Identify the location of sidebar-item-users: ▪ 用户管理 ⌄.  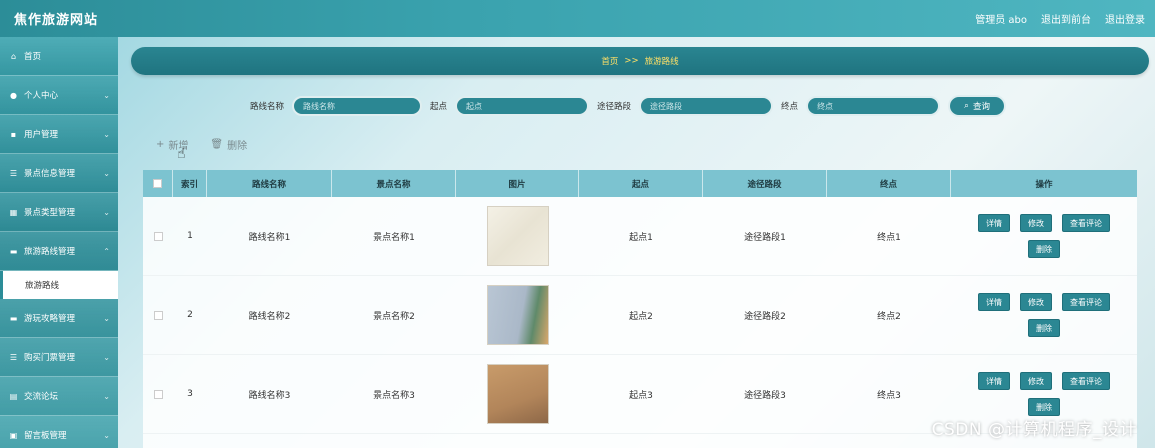
(59, 134).